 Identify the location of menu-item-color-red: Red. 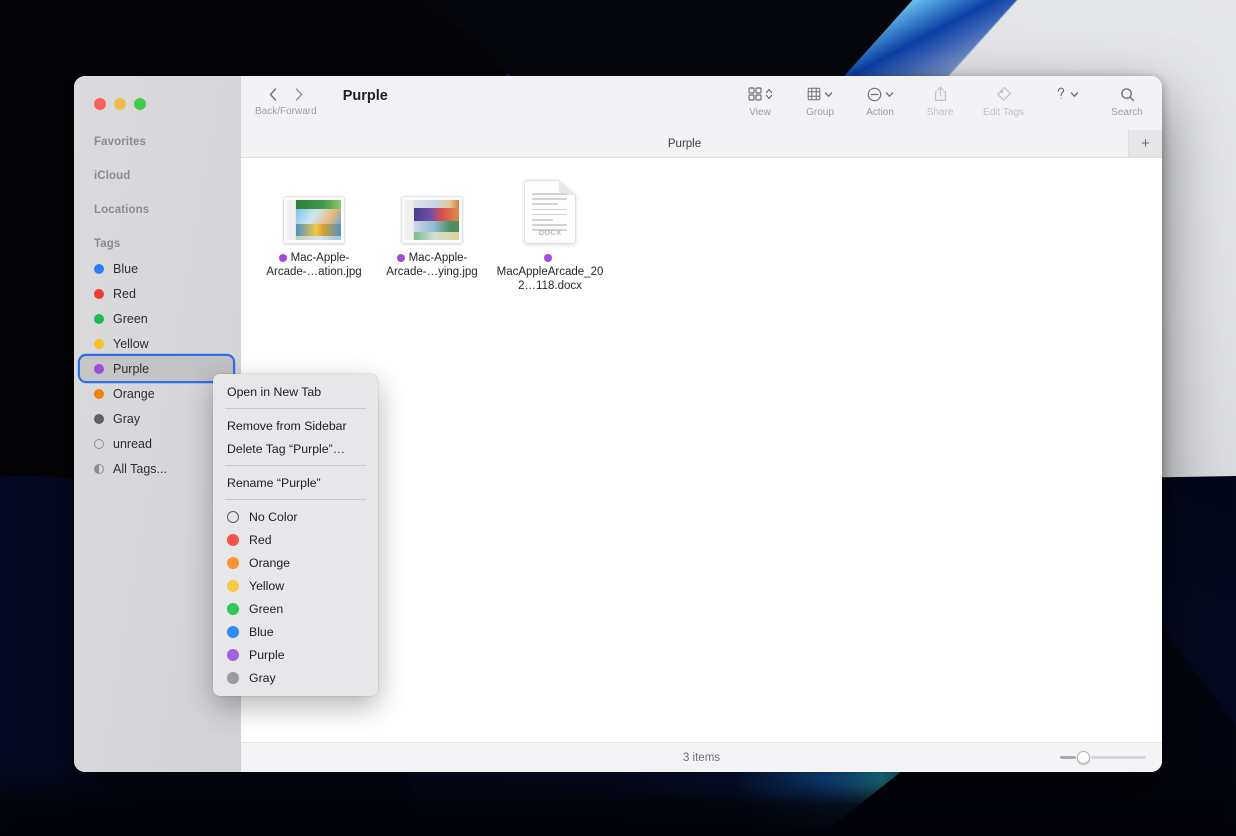
(295, 539).